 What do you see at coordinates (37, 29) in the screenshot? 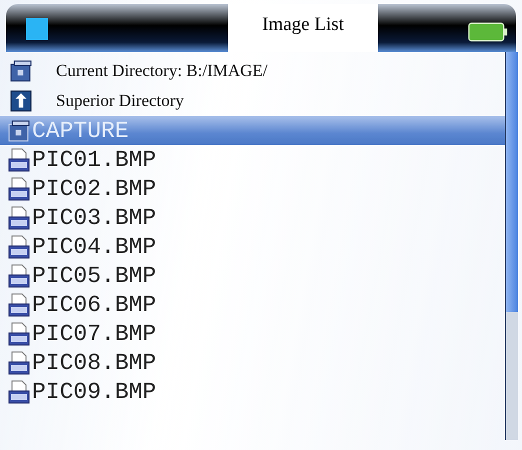
I see `square-icon` at bounding box center [37, 29].